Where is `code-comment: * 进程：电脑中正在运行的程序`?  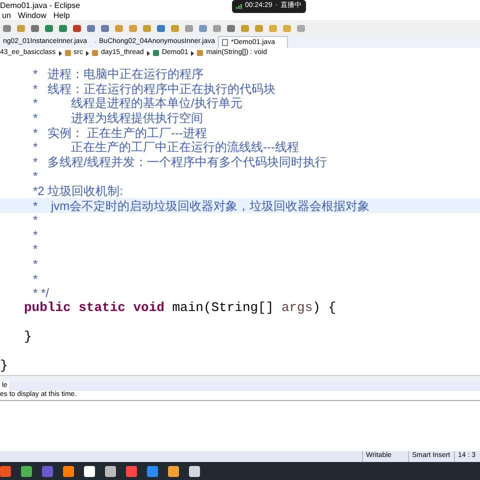 code-comment: * 进程：电脑中正在运行的程序 is located at coordinates (118, 74).